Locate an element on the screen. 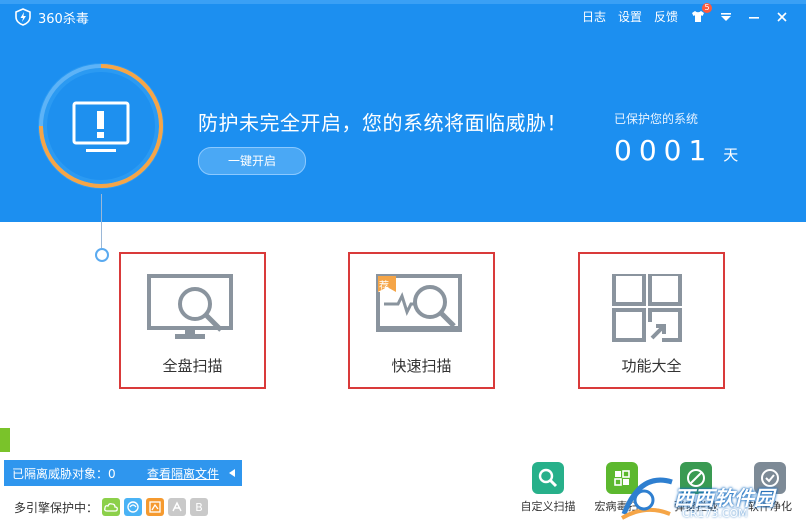 The image size is (806, 528). minimize-button is located at coordinates (754, 17).